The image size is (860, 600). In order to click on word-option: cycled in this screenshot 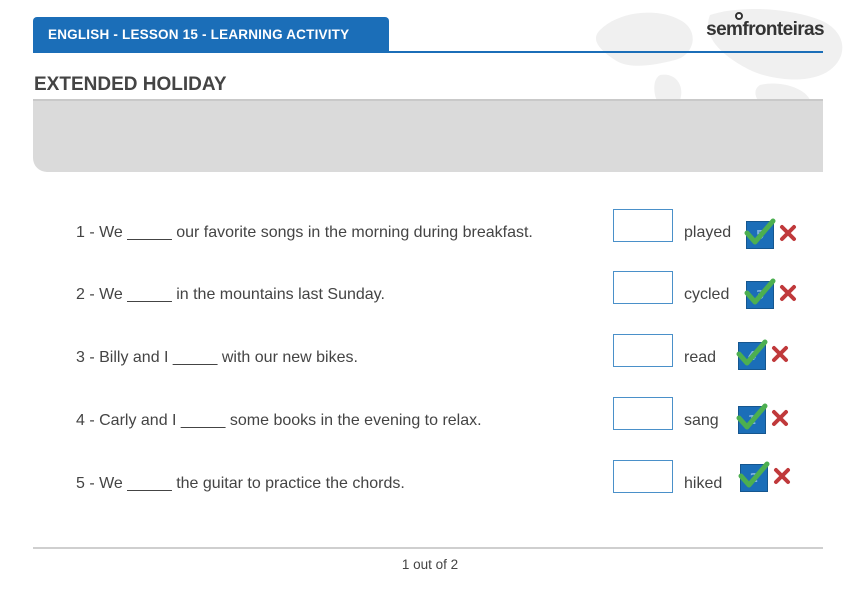, I will do `click(707, 294)`.